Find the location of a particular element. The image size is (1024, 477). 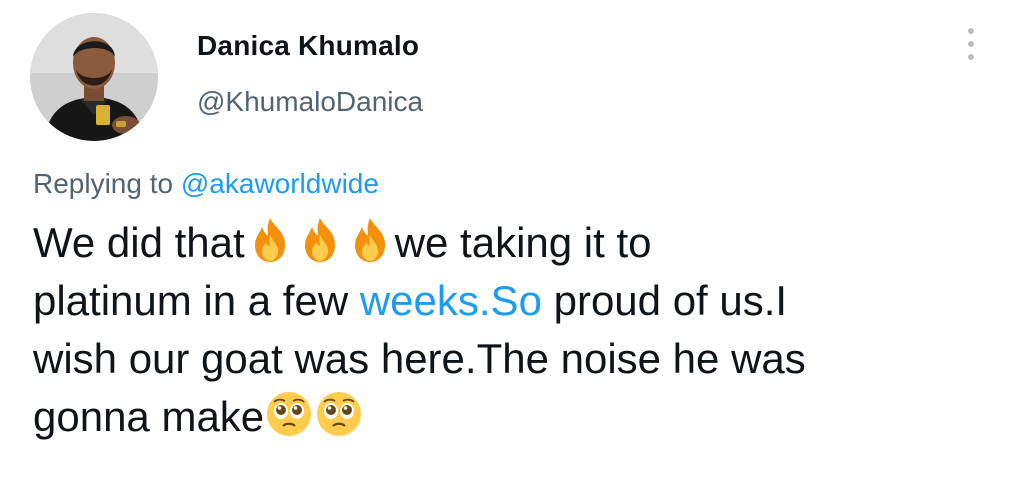

author-handle: @KhumaloDanica is located at coordinates (310, 102).